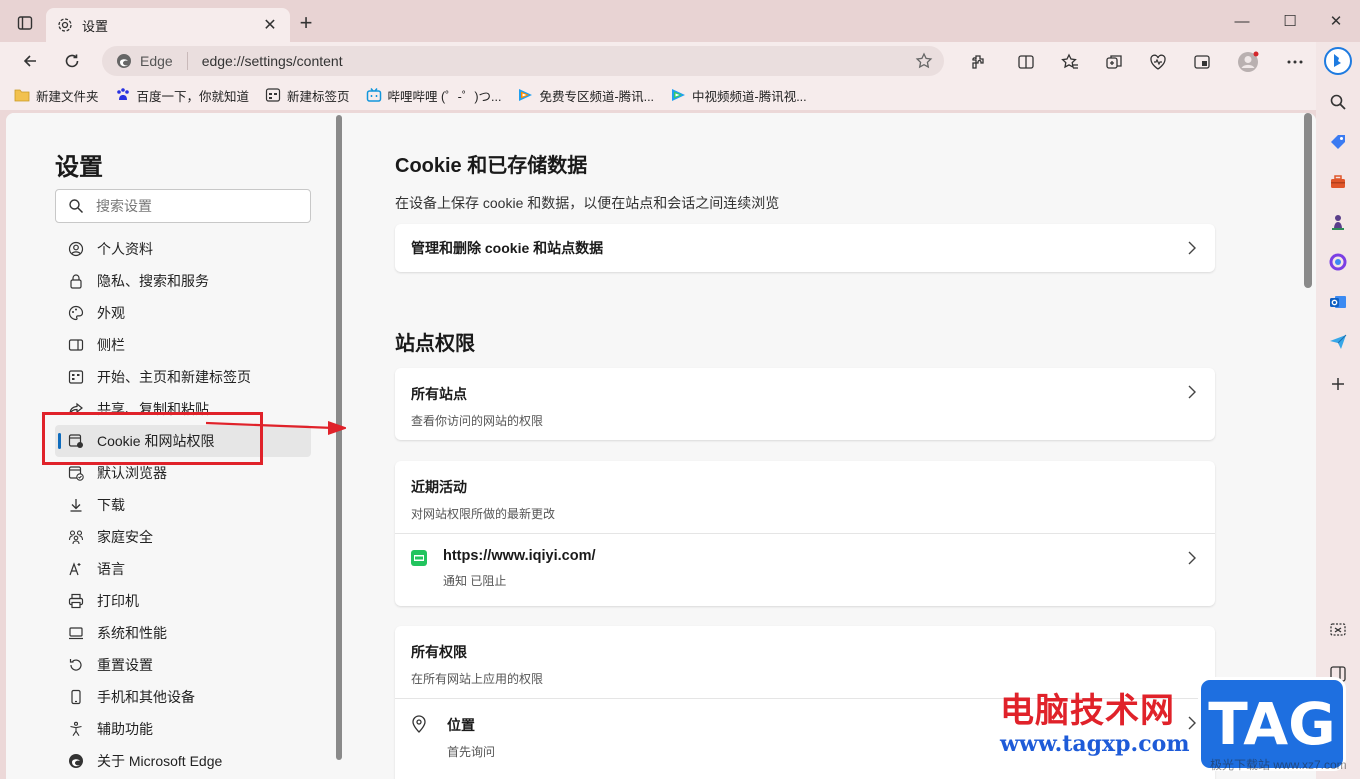 The height and width of the screenshot is (779, 1360). Describe the element at coordinates (439, 652) in the screenshot. I see `all-permissions-title: 所有权限` at that location.